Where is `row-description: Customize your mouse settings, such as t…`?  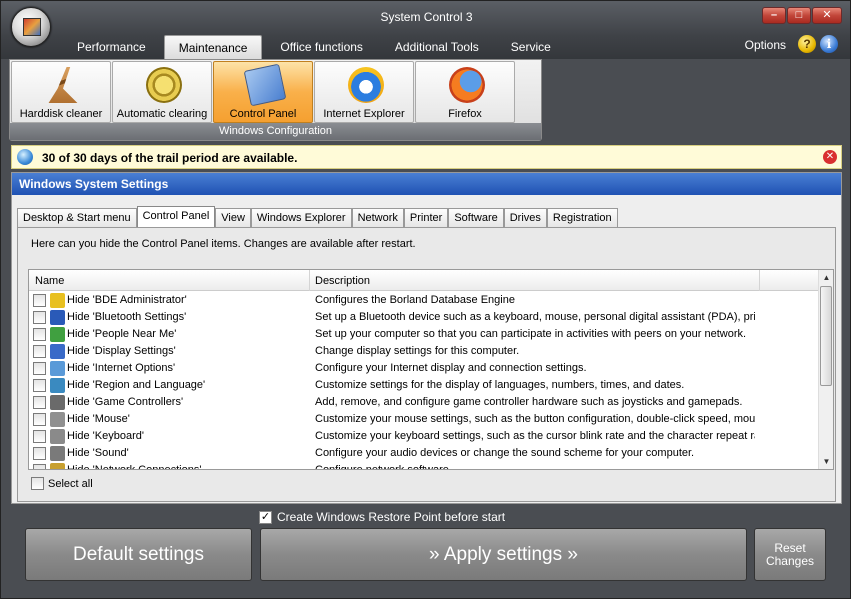
row-description: Customize your mouse settings, such as t… is located at coordinates (535, 419).